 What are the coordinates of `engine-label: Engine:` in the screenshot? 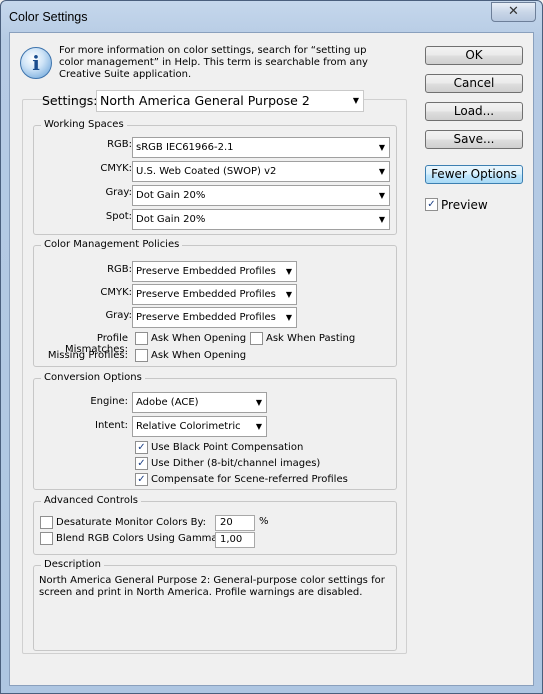 It's located at (109, 401).